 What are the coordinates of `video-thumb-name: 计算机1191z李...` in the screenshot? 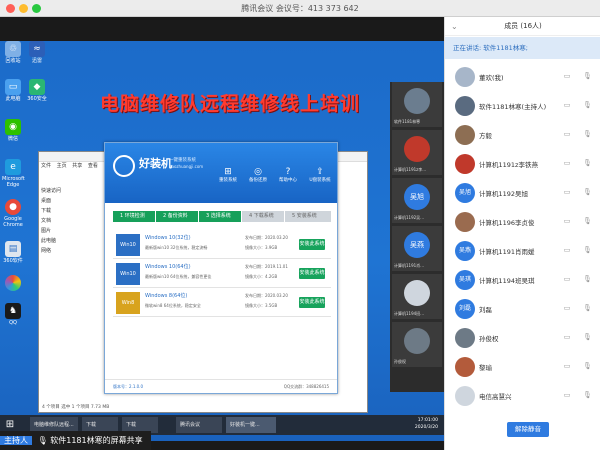 It's located at (410, 169).